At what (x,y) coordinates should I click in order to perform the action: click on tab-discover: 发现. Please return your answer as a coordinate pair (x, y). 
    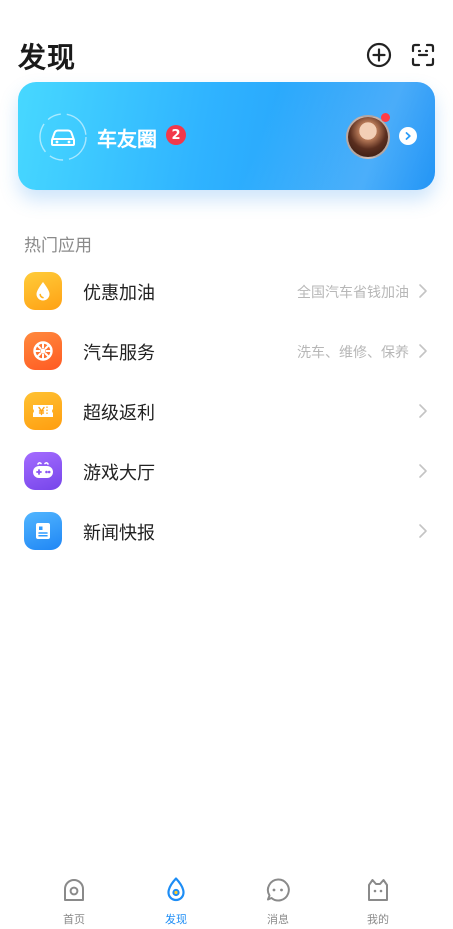
    Looking at the image, I should click on (176, 901).